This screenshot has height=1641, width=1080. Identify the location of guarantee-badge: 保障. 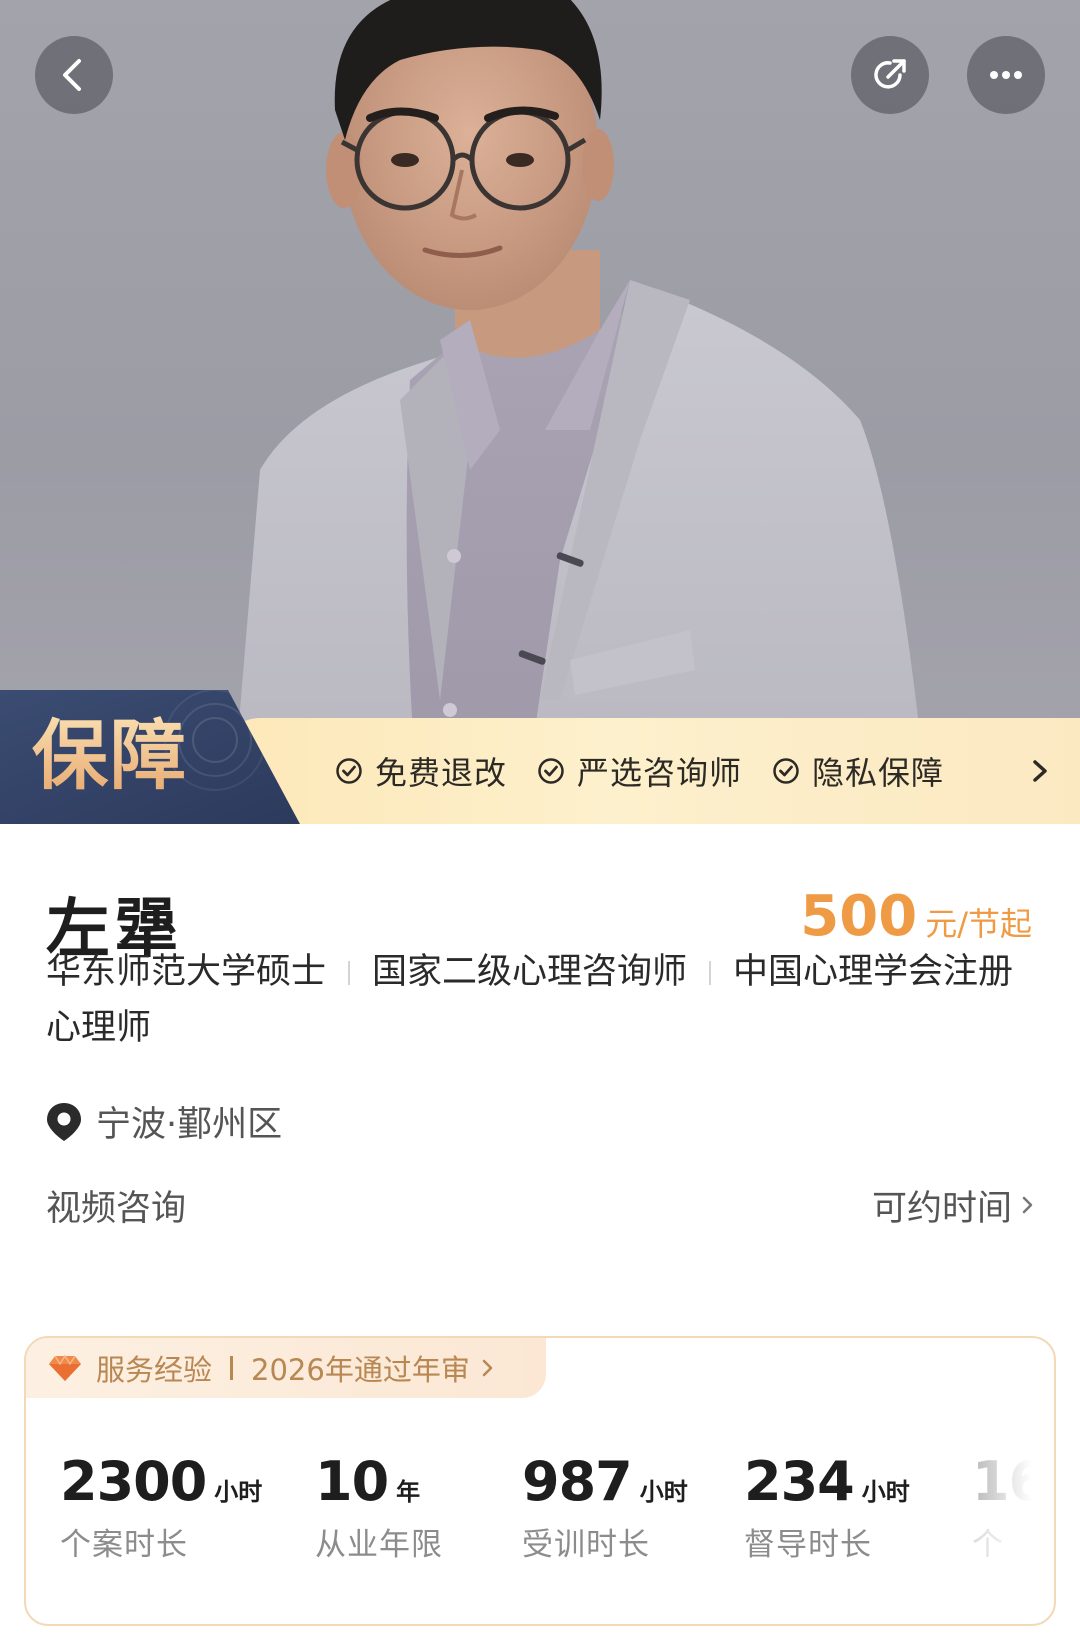
(150, 757).